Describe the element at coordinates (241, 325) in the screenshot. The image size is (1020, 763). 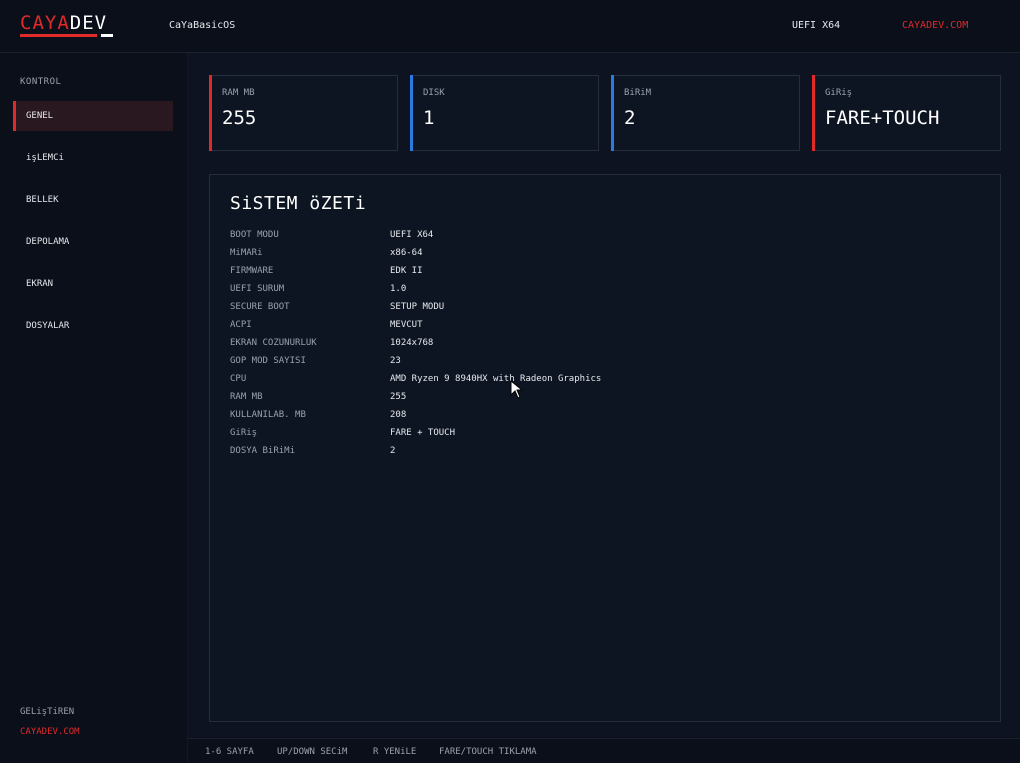
I see `summary-key: ACPI` at that location.